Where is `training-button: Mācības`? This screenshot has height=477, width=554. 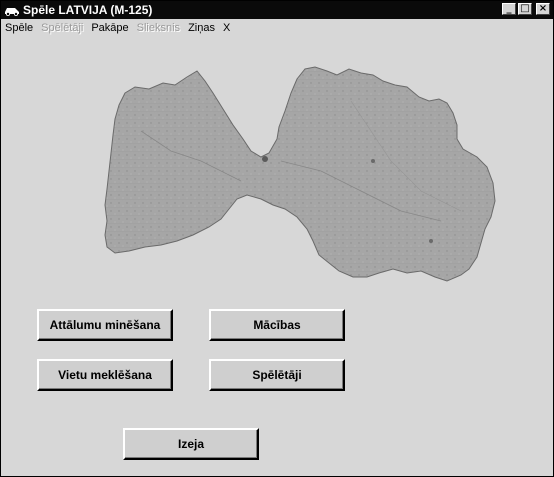
training-button: Mācības is located at coordinates (277, 325).